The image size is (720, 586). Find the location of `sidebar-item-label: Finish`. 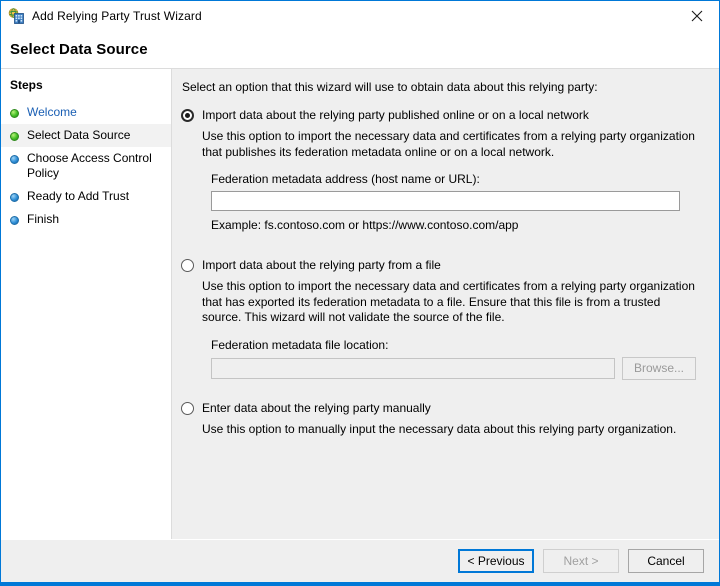

sidebar-item-label: Finish is located at coordinates (43, 219).